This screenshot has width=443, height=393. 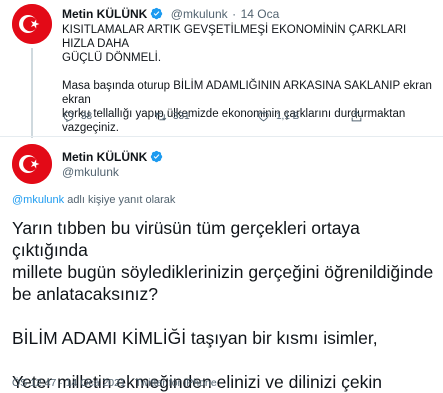 What do you see at coordinates (172, 116) in the screenshot?
I see `retweet-button: 331` at bounding box center [172, 116].